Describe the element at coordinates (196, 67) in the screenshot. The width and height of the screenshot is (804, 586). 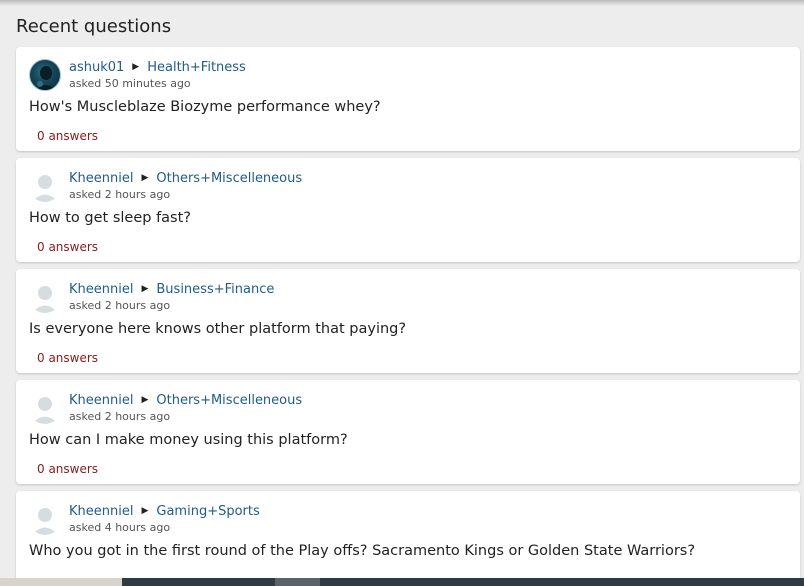
I see `category-link: Health+Fitness` at that location.